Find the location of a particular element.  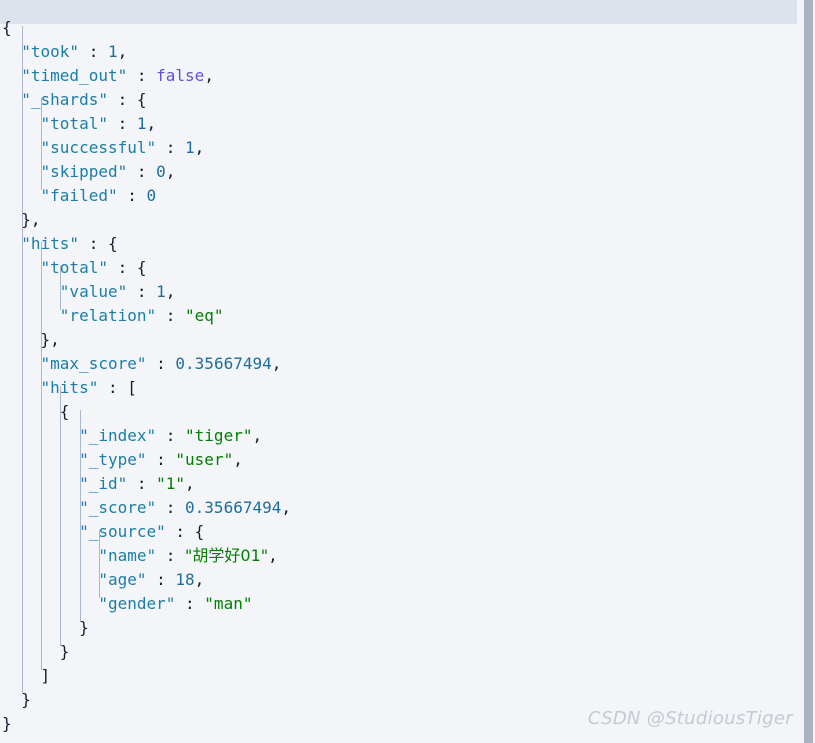

json-key: "value" is located at coordinates (93, 291).